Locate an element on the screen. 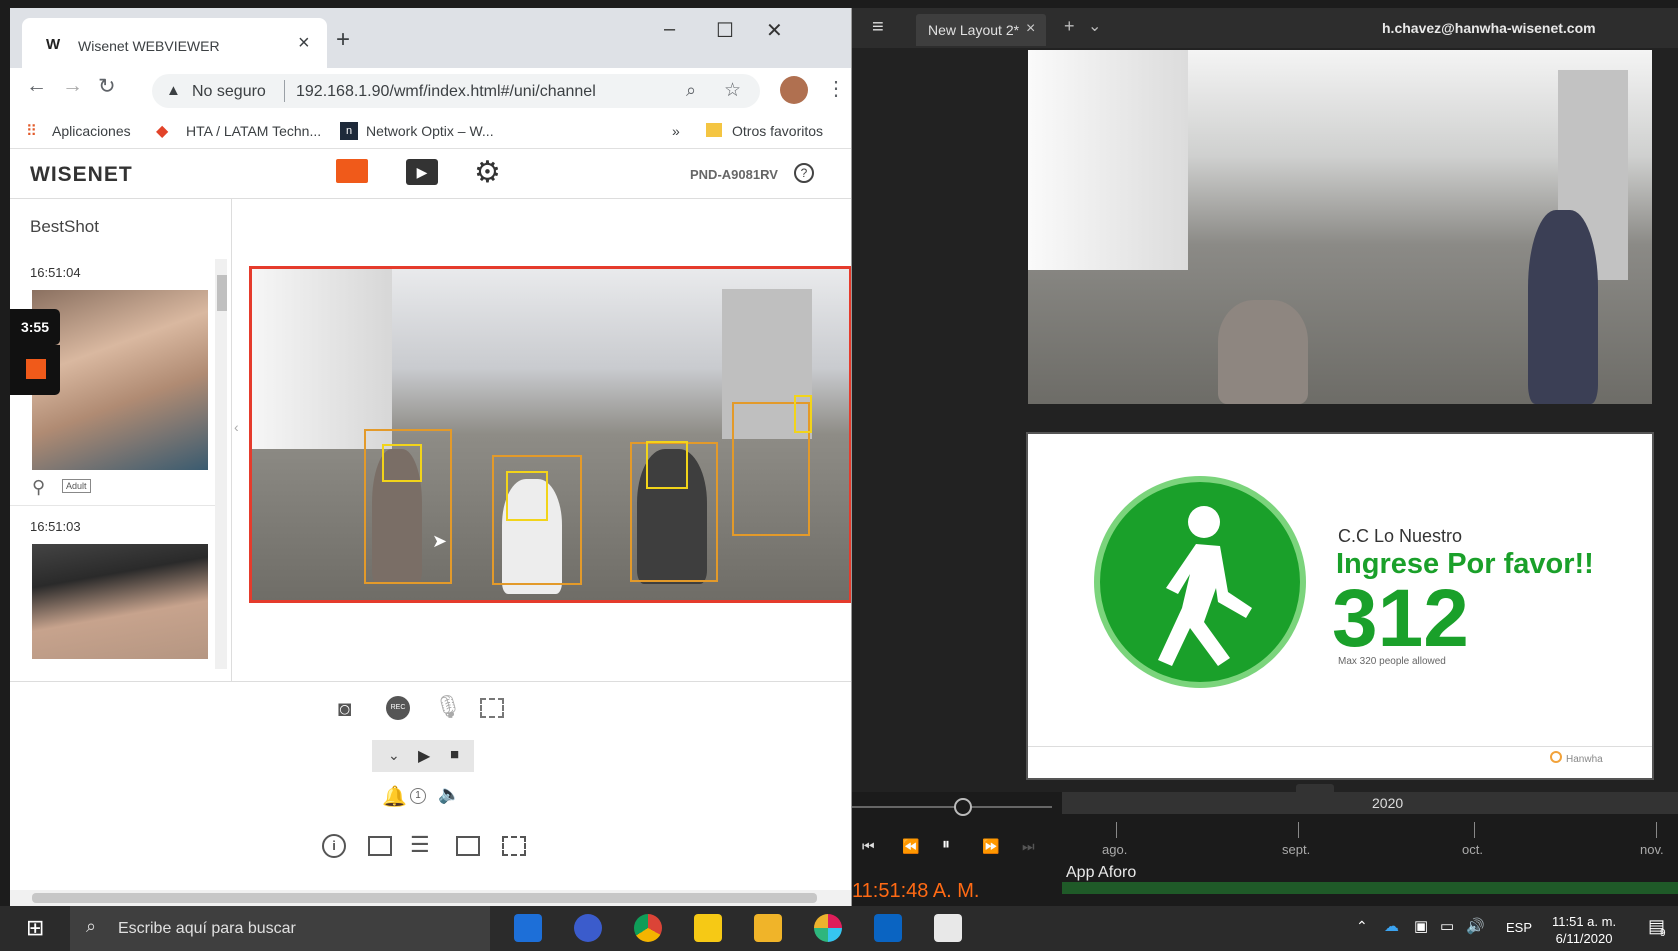 The height and width of the screenshot is (951, 1678). timeline-tick is located at coordinates (1656, 830).